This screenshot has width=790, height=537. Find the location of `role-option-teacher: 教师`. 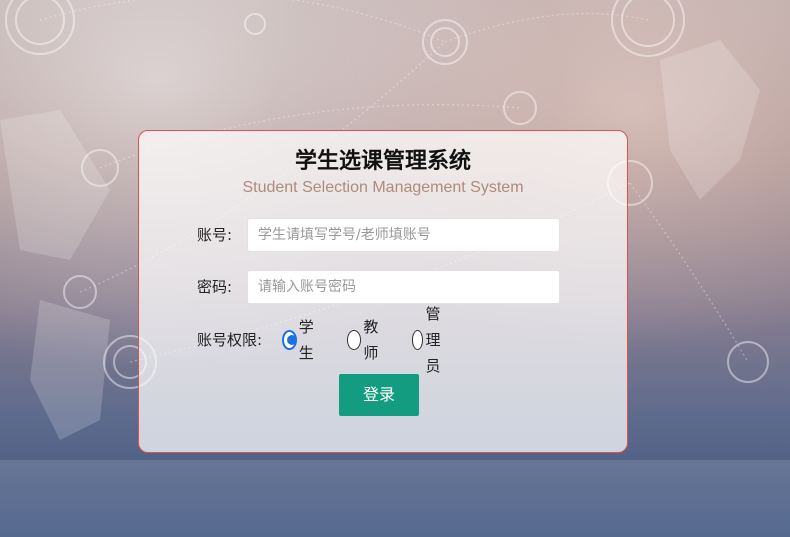

role-option-teacher: 教师 is located at coordinates (365, 340).